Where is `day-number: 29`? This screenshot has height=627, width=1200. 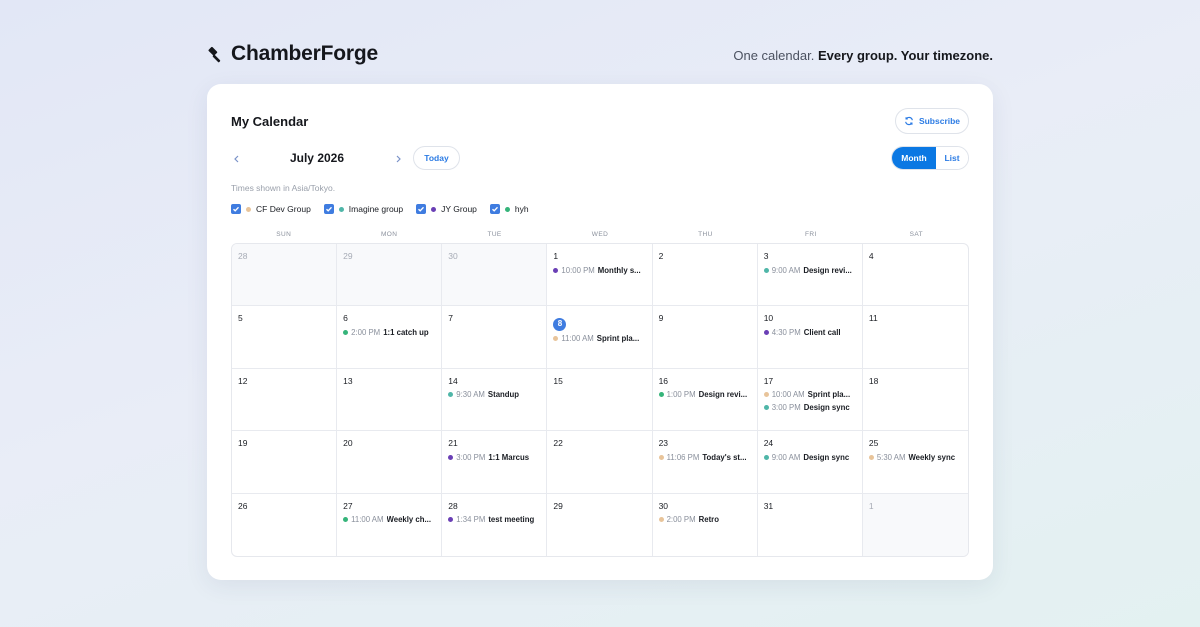
day-number: 29 is located at coordinates (348, 256).